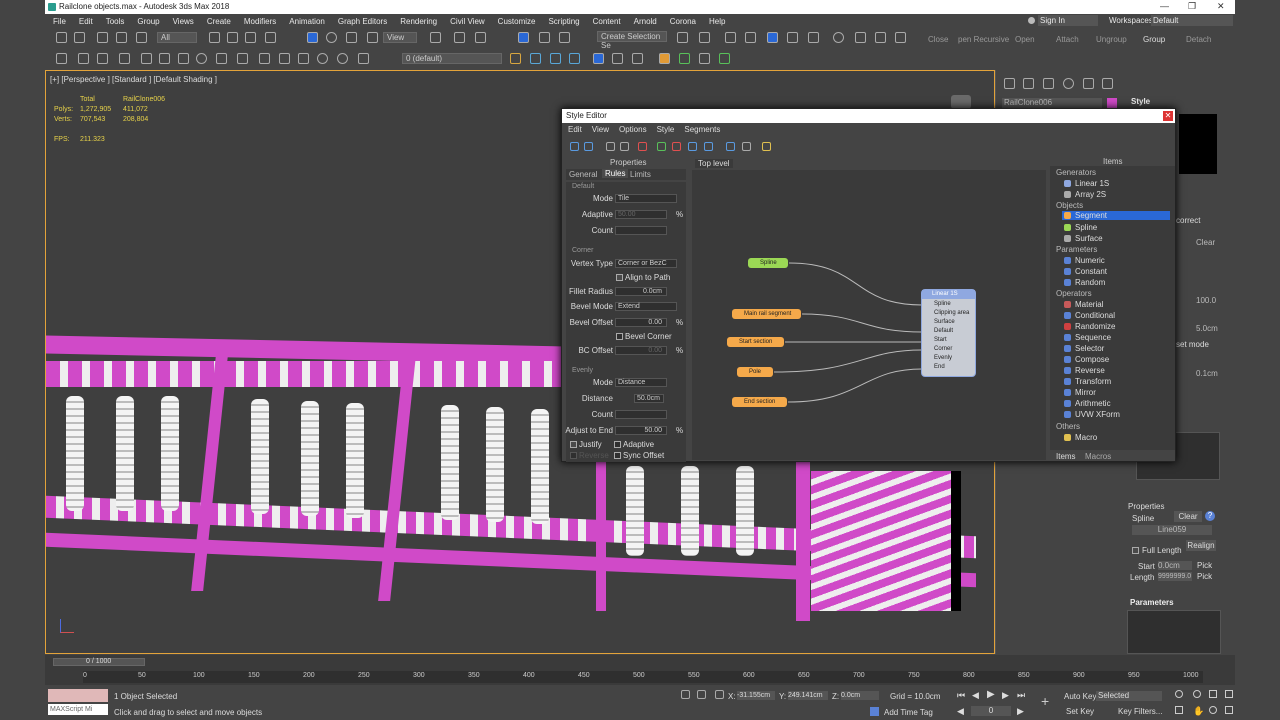  What do you see at coordinates (908, 712) in the screenshot?
I see `add-time-tag-label: Add Time Tag` at bounding box center [908, 712].